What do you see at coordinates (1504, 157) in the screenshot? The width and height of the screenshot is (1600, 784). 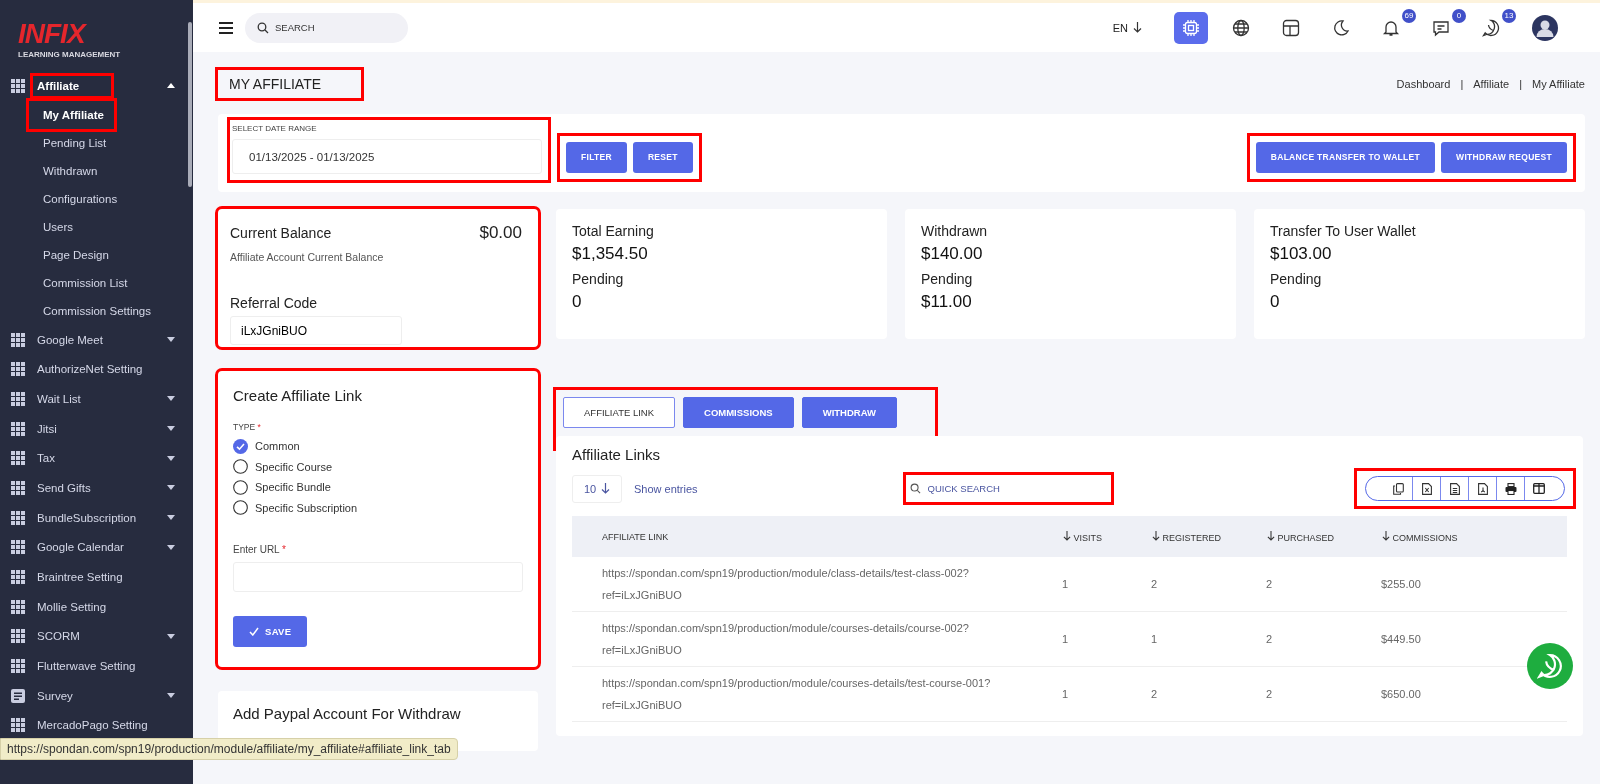 I see `action-button: WITHDRAW REQUEST` at bounding box center [1504, 157].